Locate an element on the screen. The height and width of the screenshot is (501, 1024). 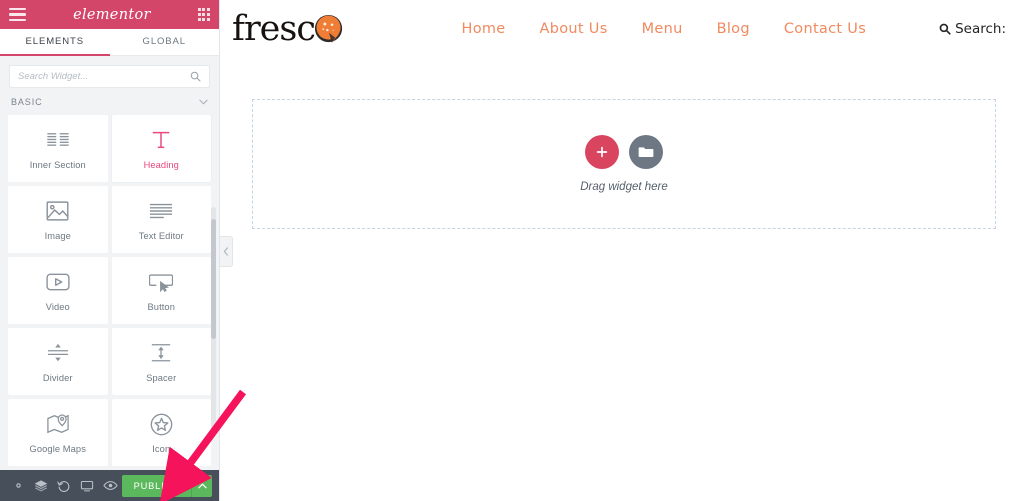
responsive-monitor-icon is located at coordinates (87, 485).